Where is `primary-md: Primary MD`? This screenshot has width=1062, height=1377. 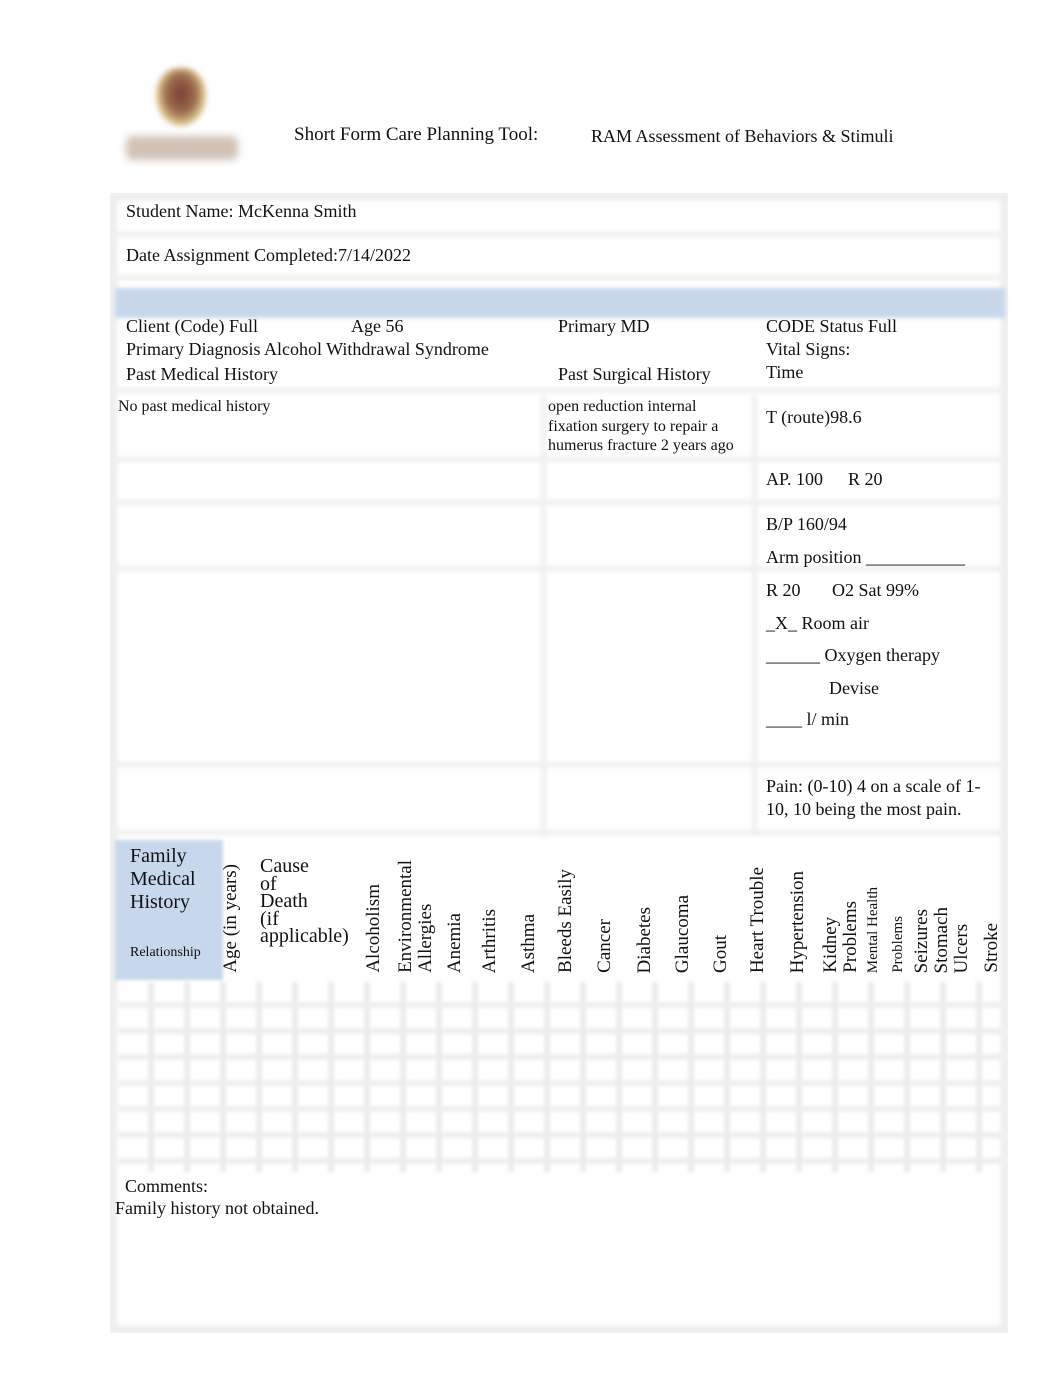
primary-md: Primary MD is located at coordinates (604, 327).